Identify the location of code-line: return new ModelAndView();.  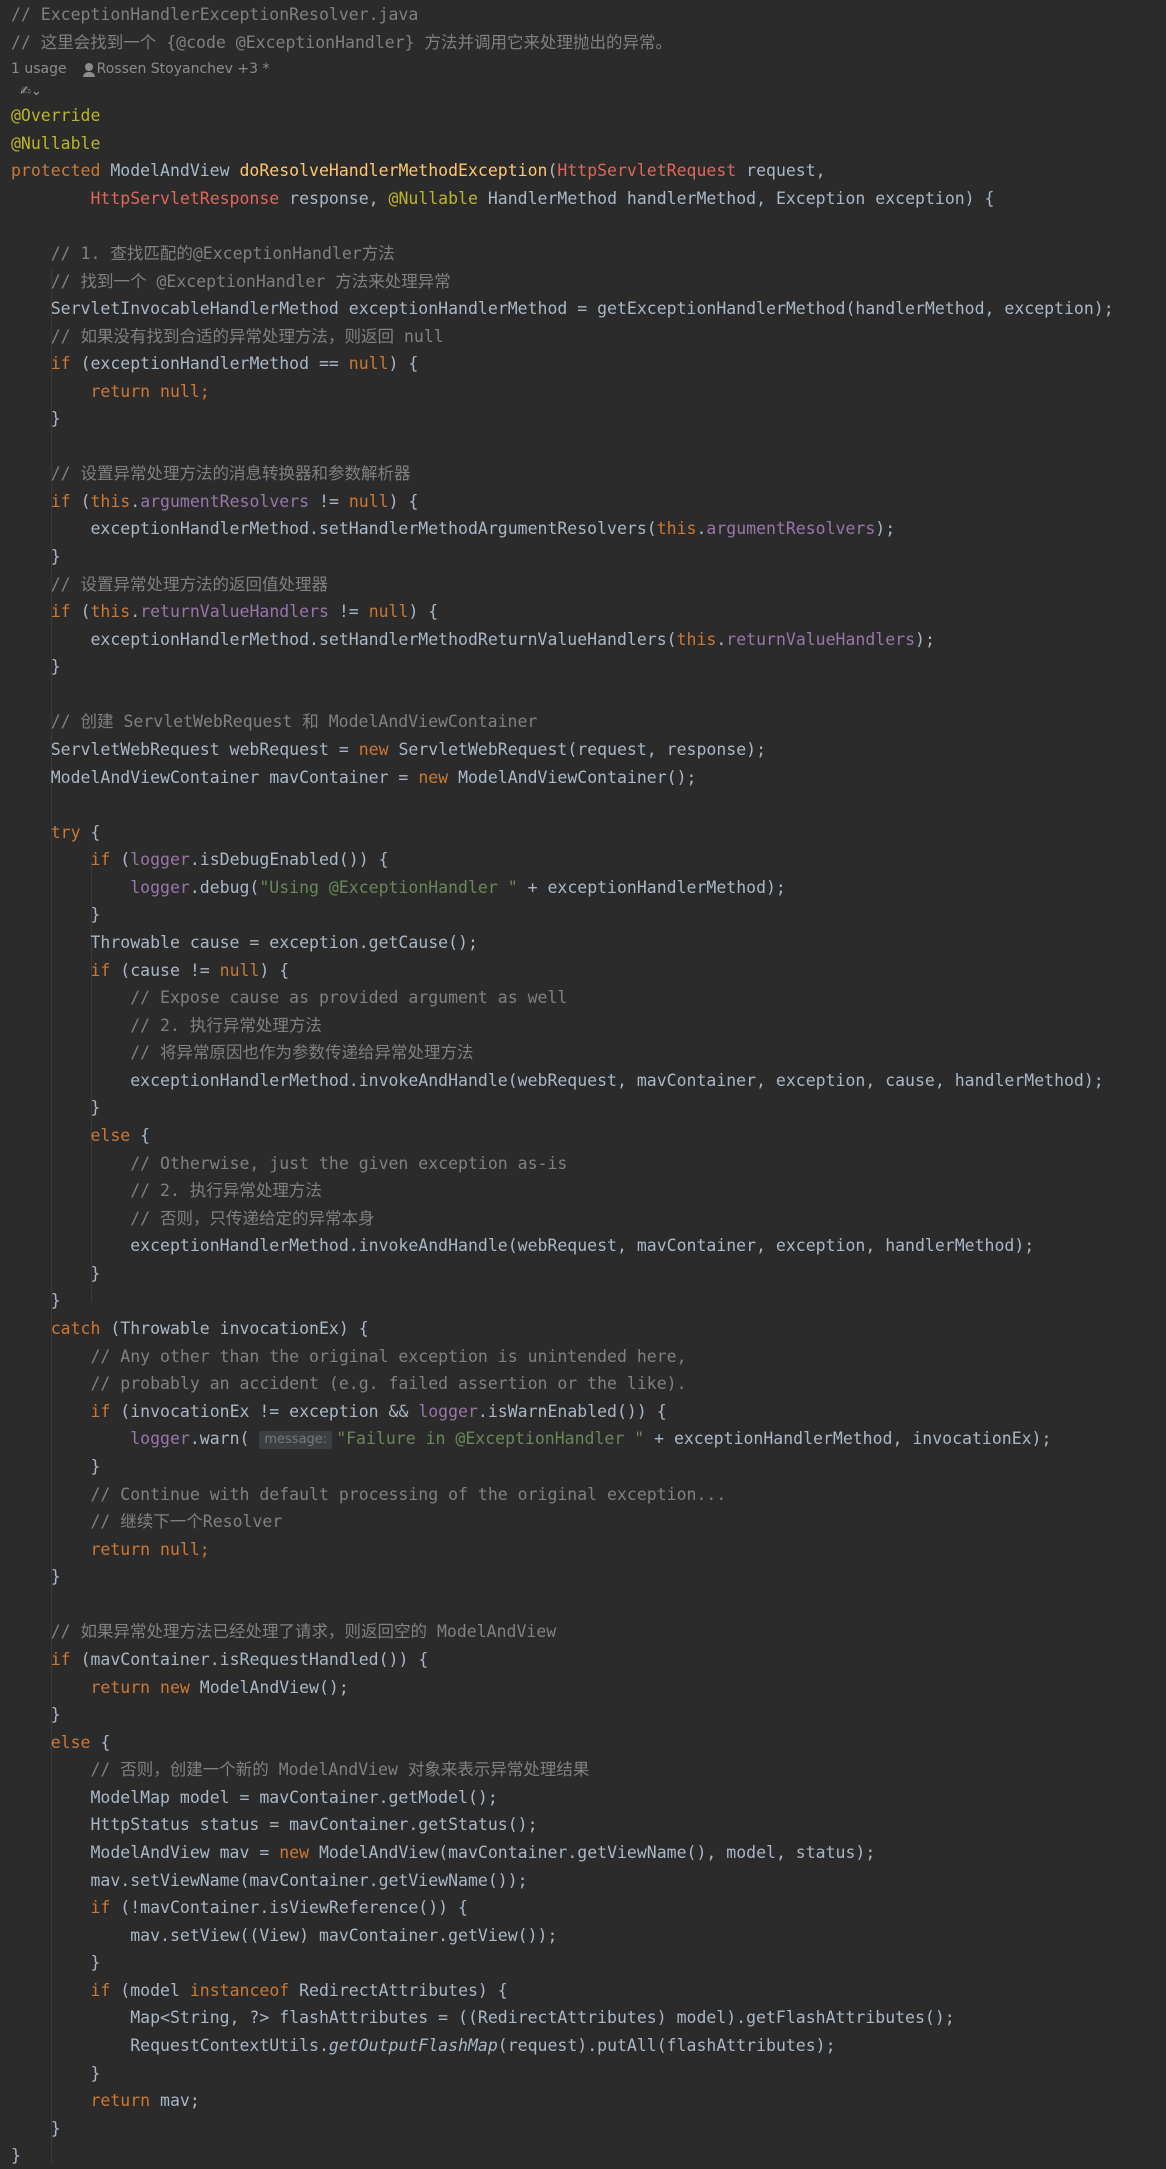
(219, 1687).